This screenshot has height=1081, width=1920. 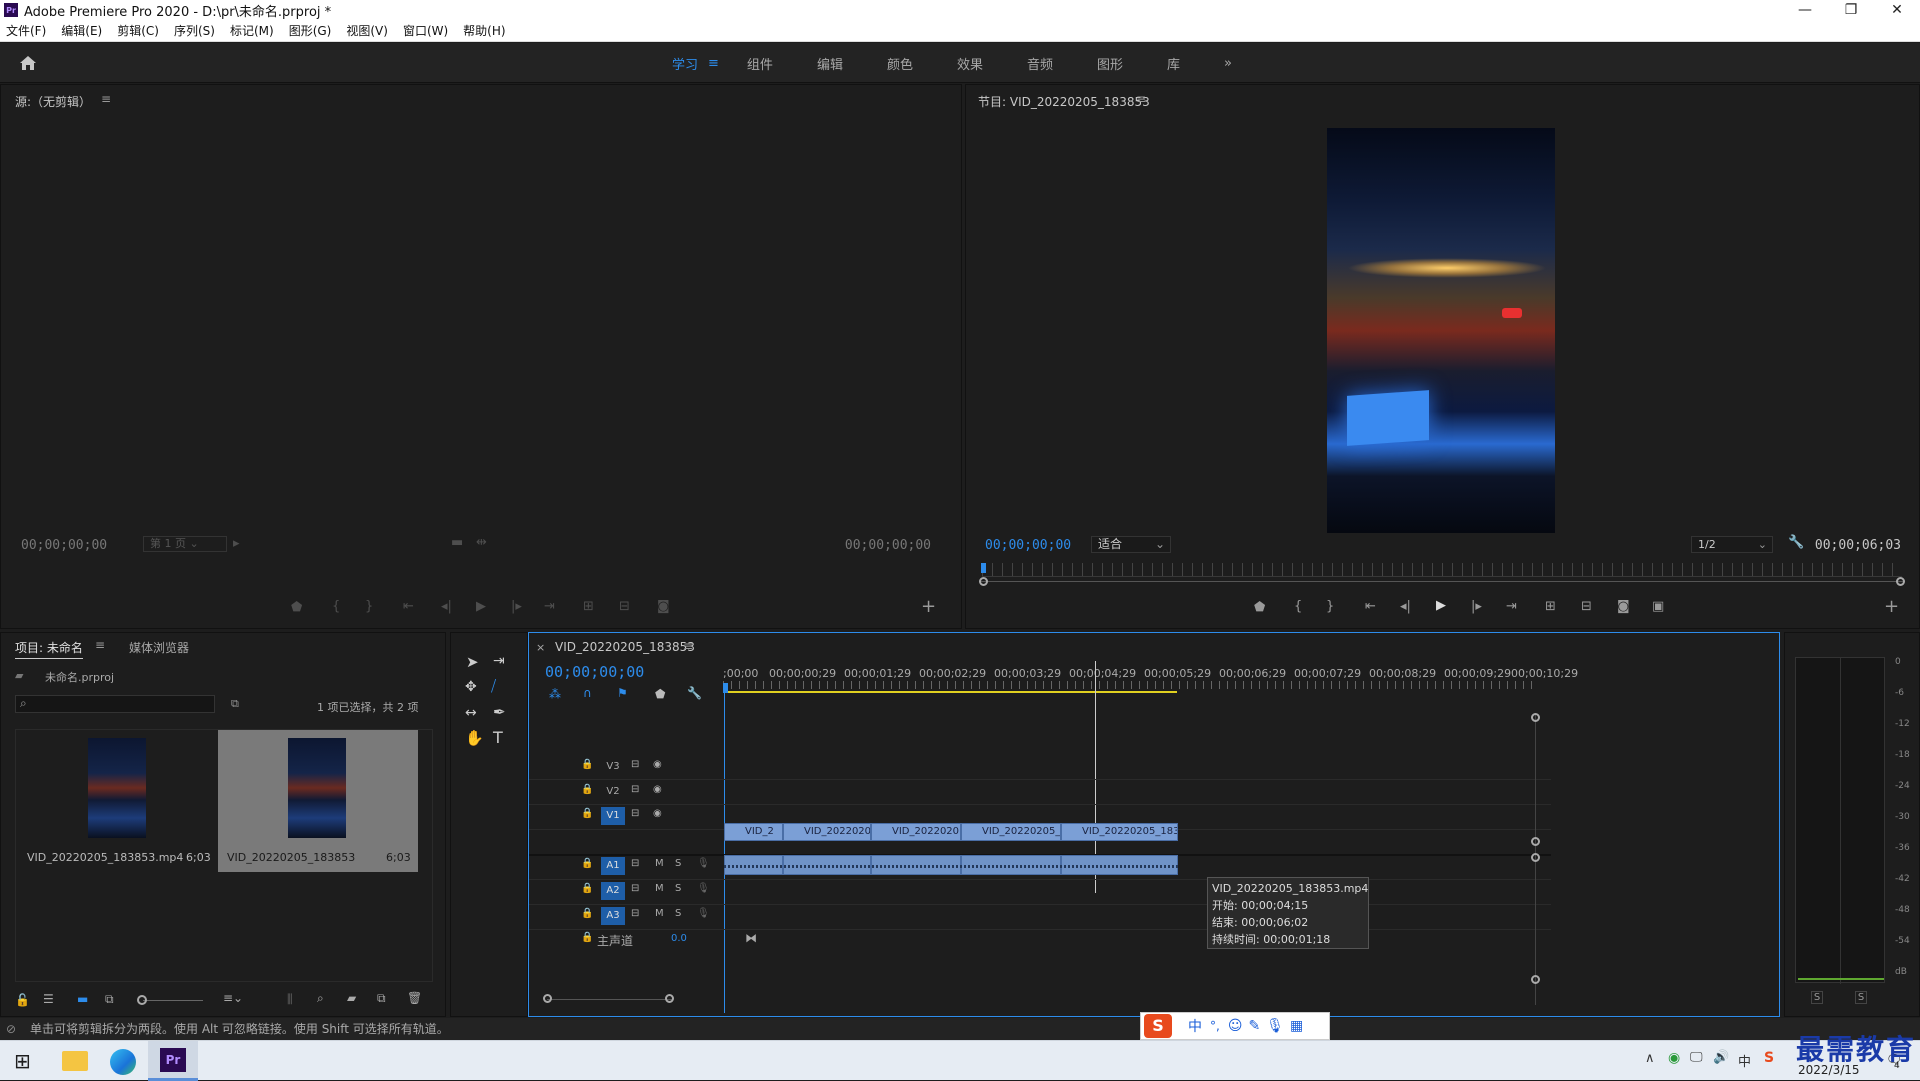 What do you see at coordinates (142, 1000) in the screenshot?
I see `thumbnail-size-handle` at bounding box center [142, 1000].